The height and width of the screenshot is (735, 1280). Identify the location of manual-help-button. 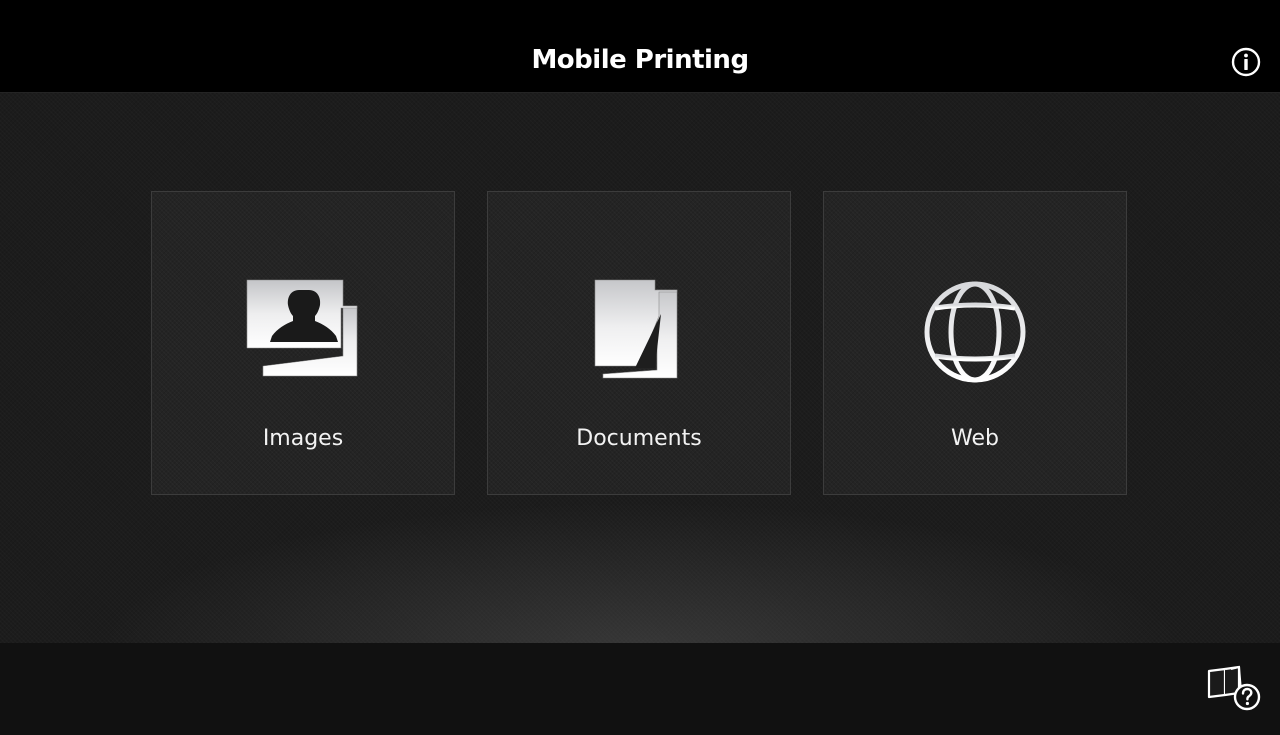
(1234, 690).